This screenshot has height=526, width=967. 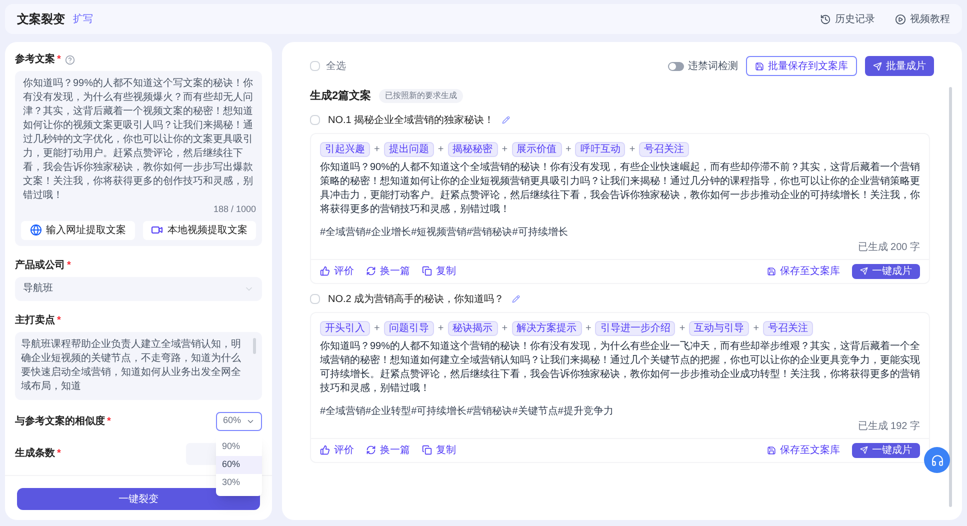 I want to click on field-label: 生成条数, so click(x=35, y=453).